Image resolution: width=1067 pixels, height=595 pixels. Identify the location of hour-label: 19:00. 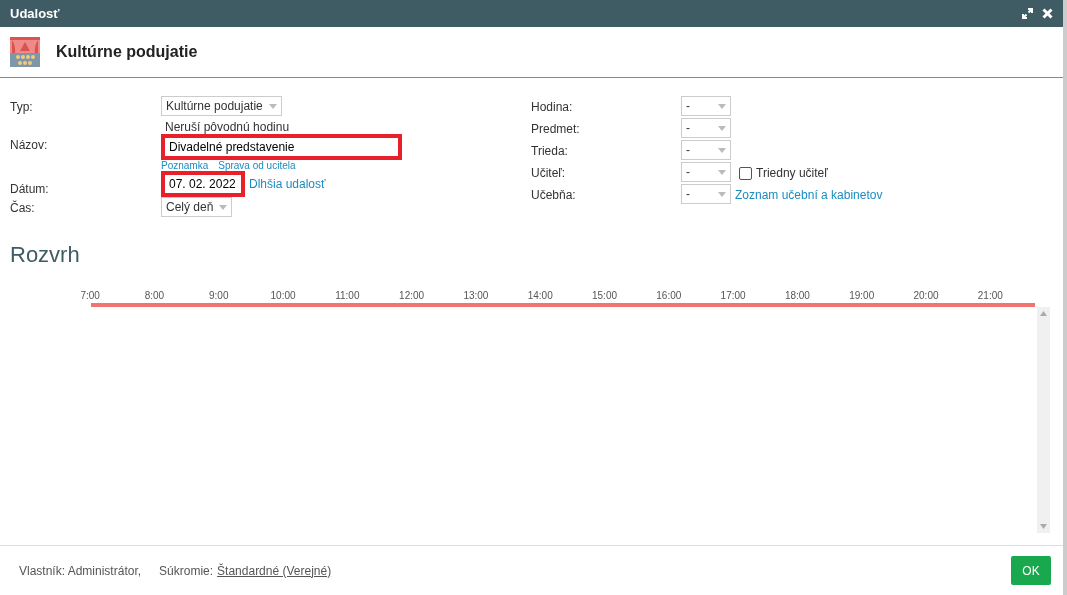
(862, 296).